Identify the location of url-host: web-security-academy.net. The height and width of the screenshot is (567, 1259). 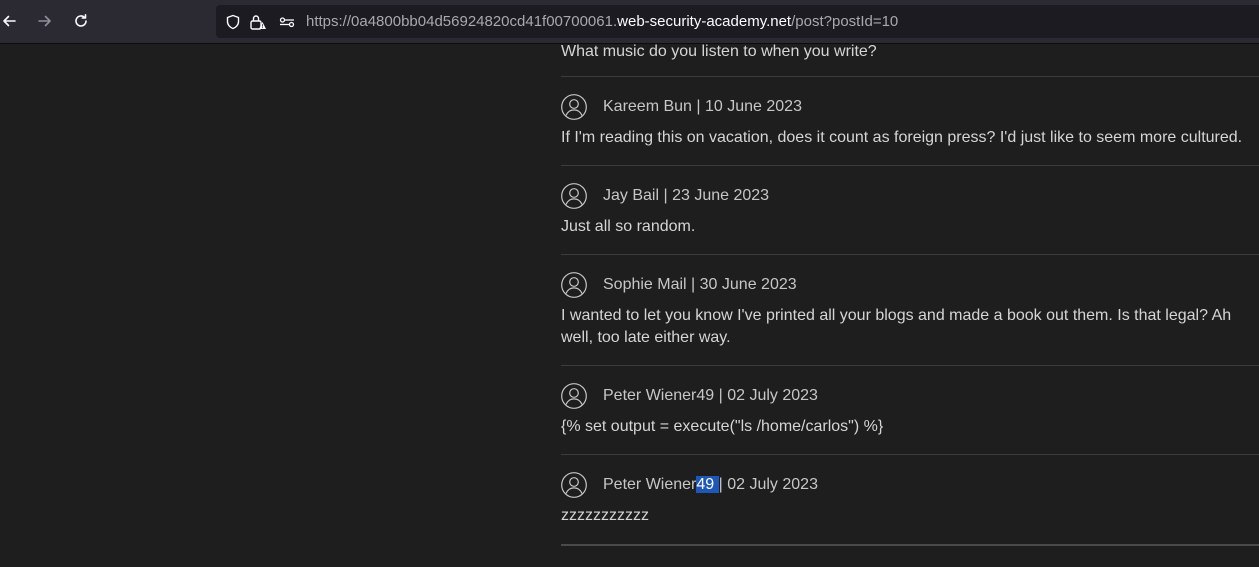
(704, 21).